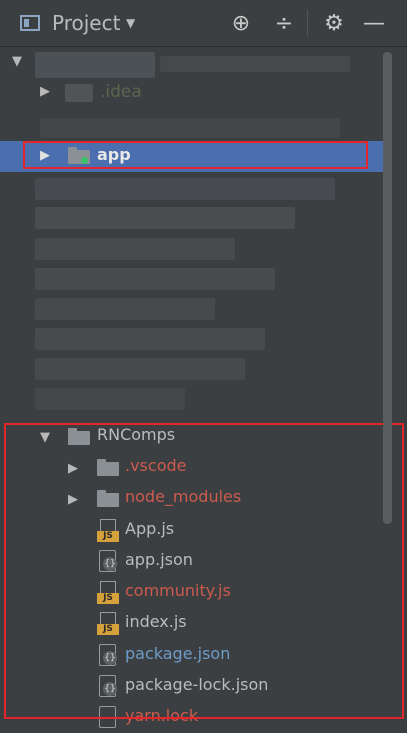 This screenshot has height=733, width=407. I want to click on obscured-root-label, so click(95, 65).